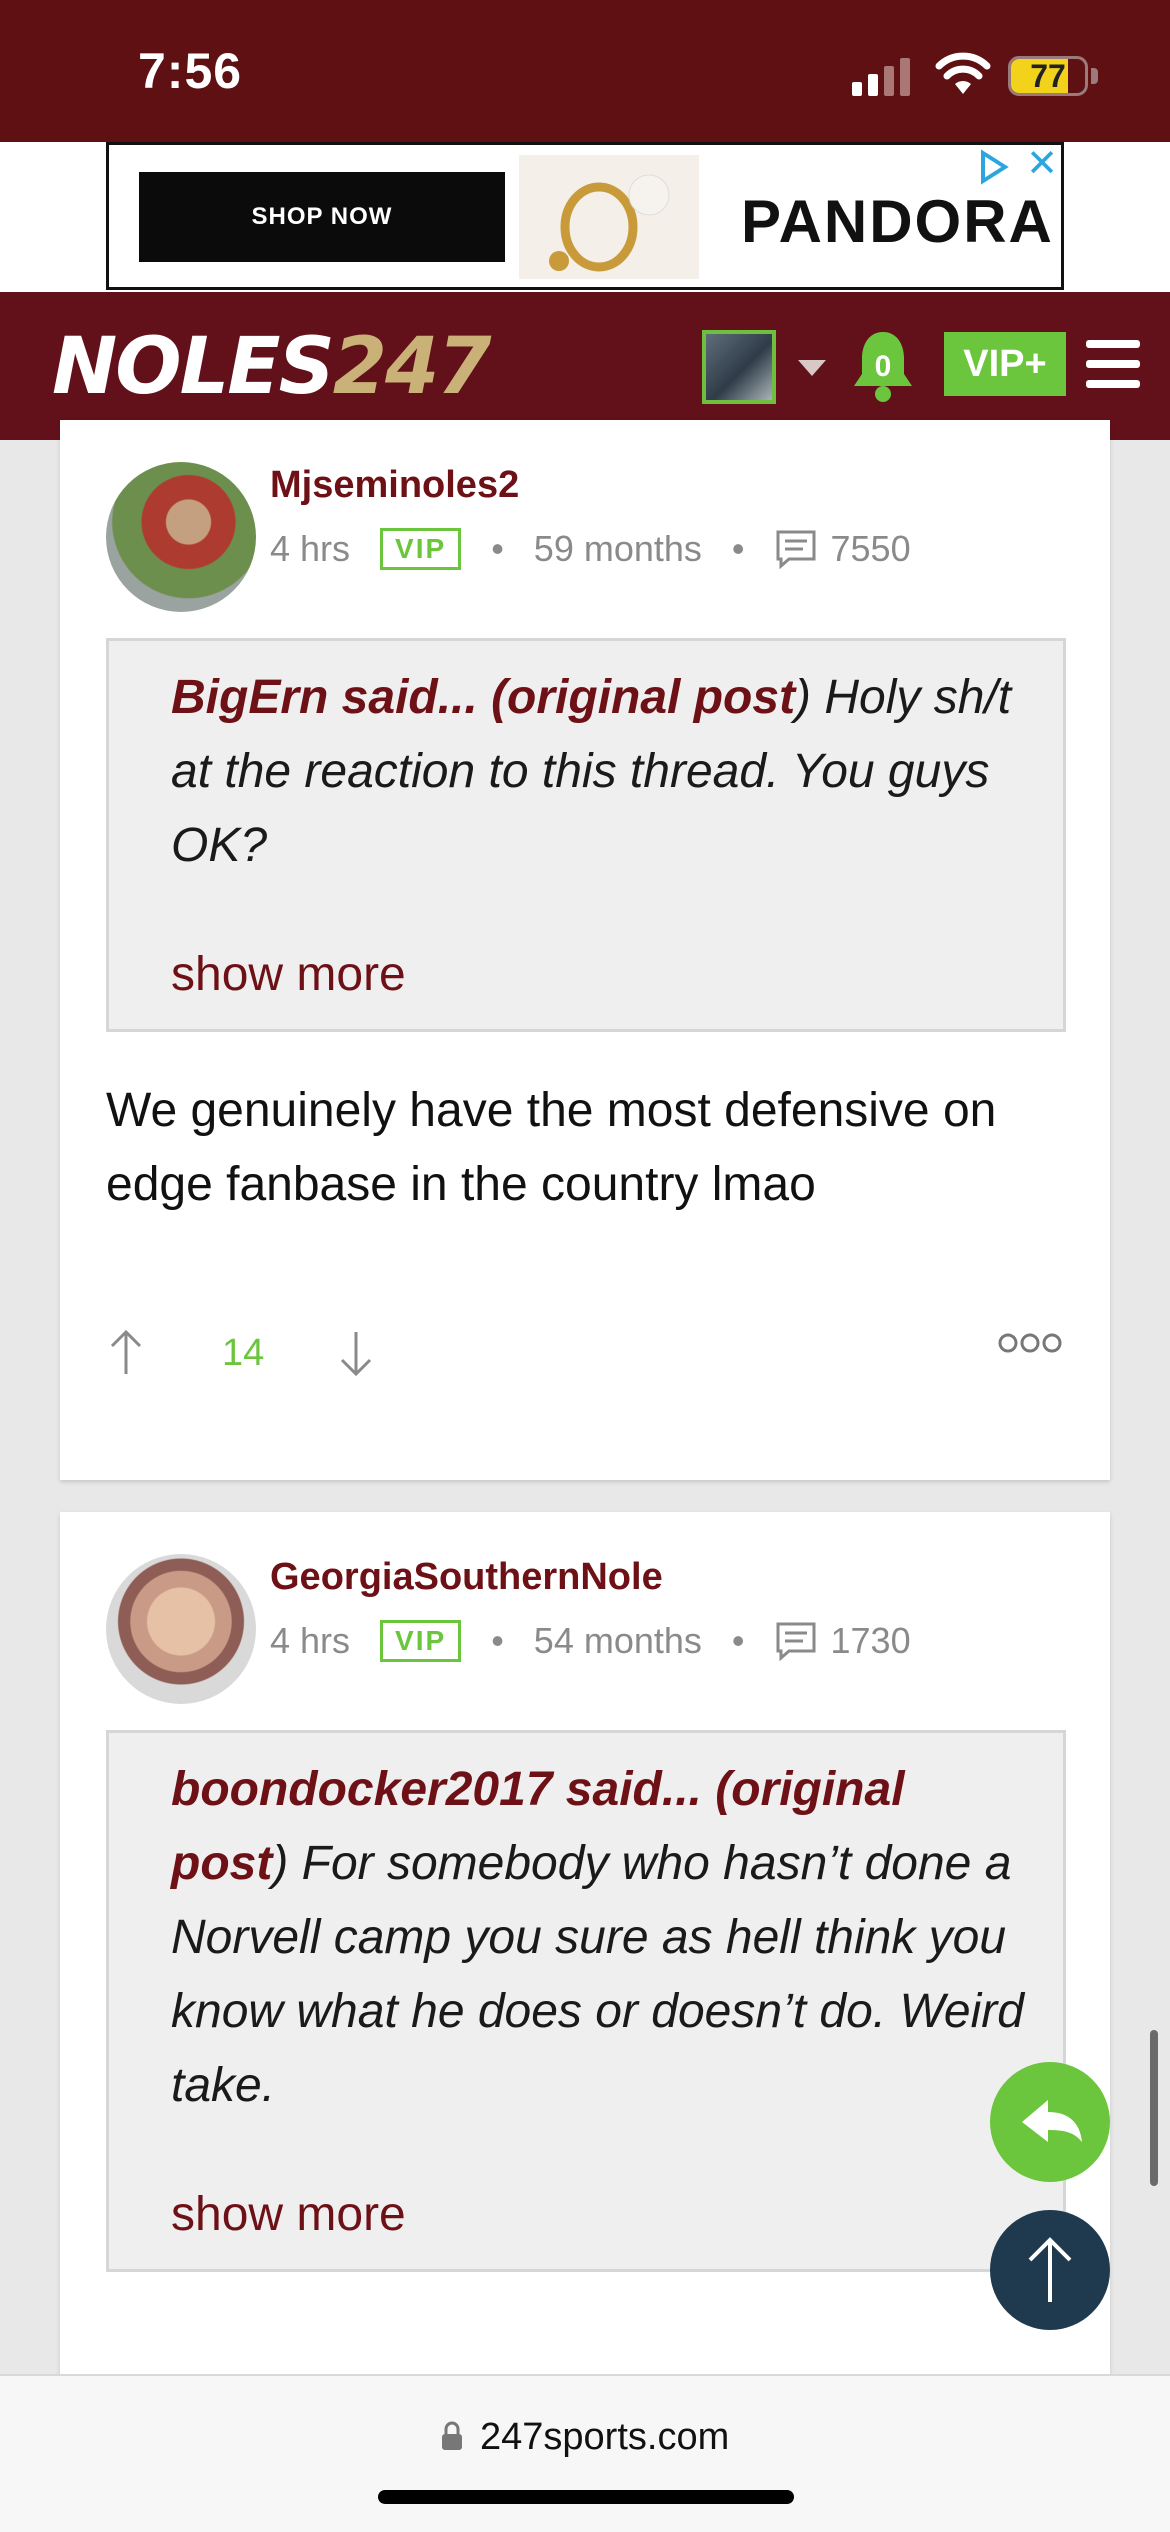 This screenshot has height=2532, width=1170. Describe the element at coordinates (1094, 76) in the screenshot. I see `battery-nub` at that location.